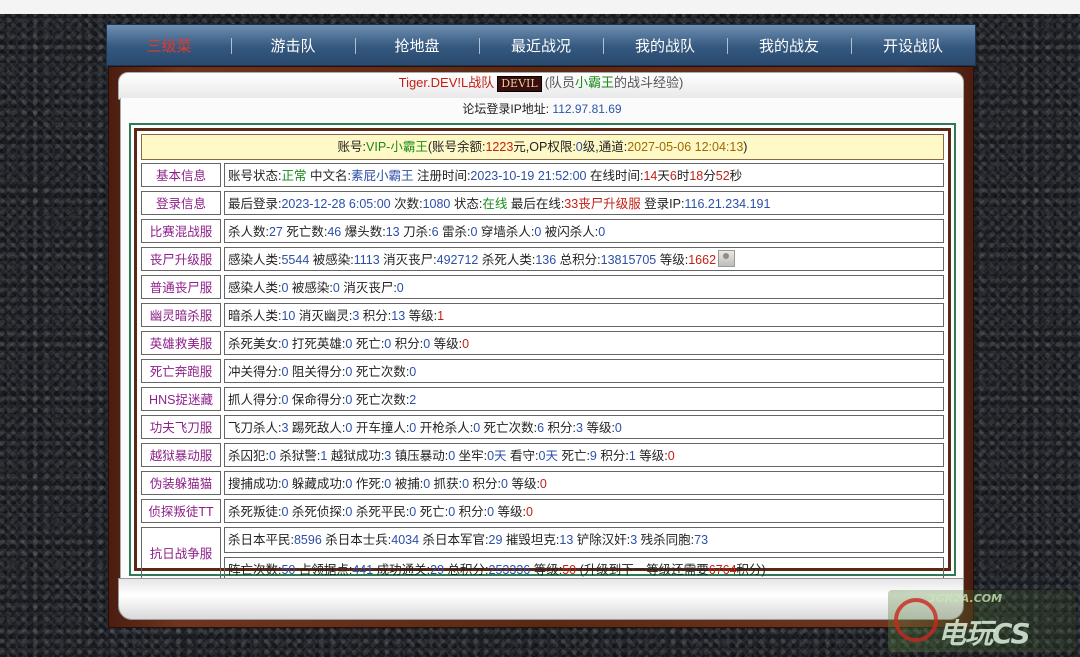  Describe the element at coordinates (481, 82) in the screenshot. I see `team-suffix: 战队` at that location.